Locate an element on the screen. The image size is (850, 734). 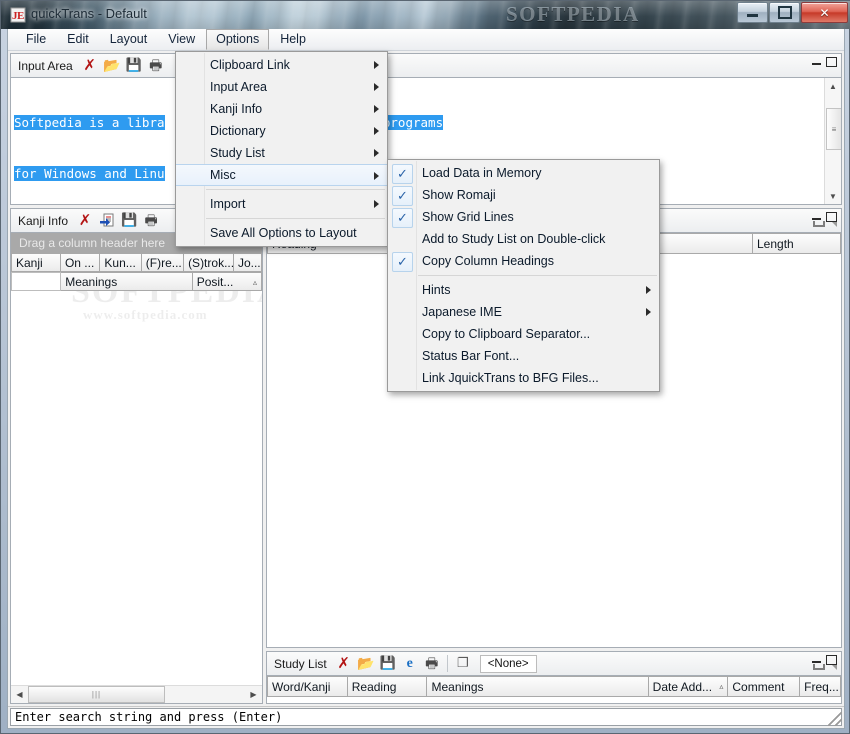
scroll-thumb: ≡ is located at coordinates (833, 129).